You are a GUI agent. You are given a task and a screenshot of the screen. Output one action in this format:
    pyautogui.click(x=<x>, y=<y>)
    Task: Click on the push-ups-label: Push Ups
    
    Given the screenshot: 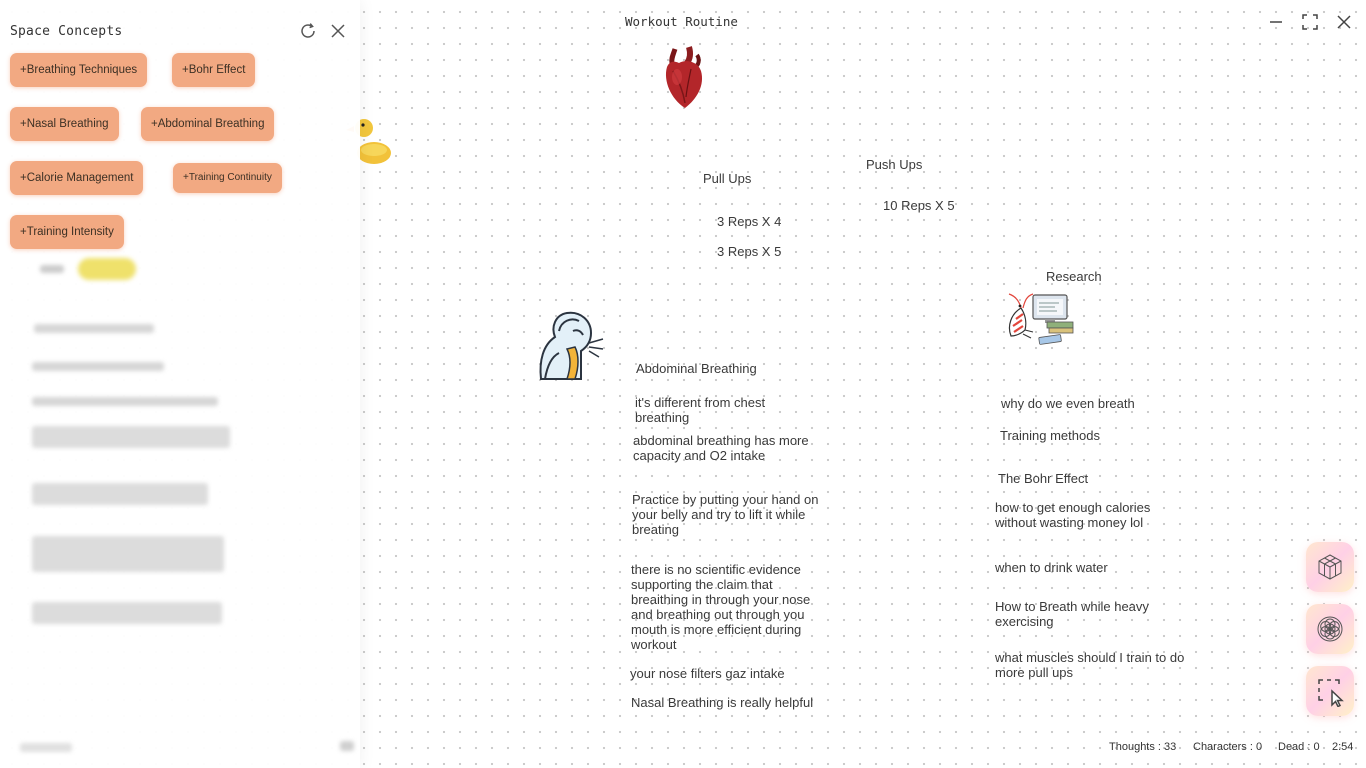 What is the action you would take?
    pyautogui.click(x=894, y=164)
    